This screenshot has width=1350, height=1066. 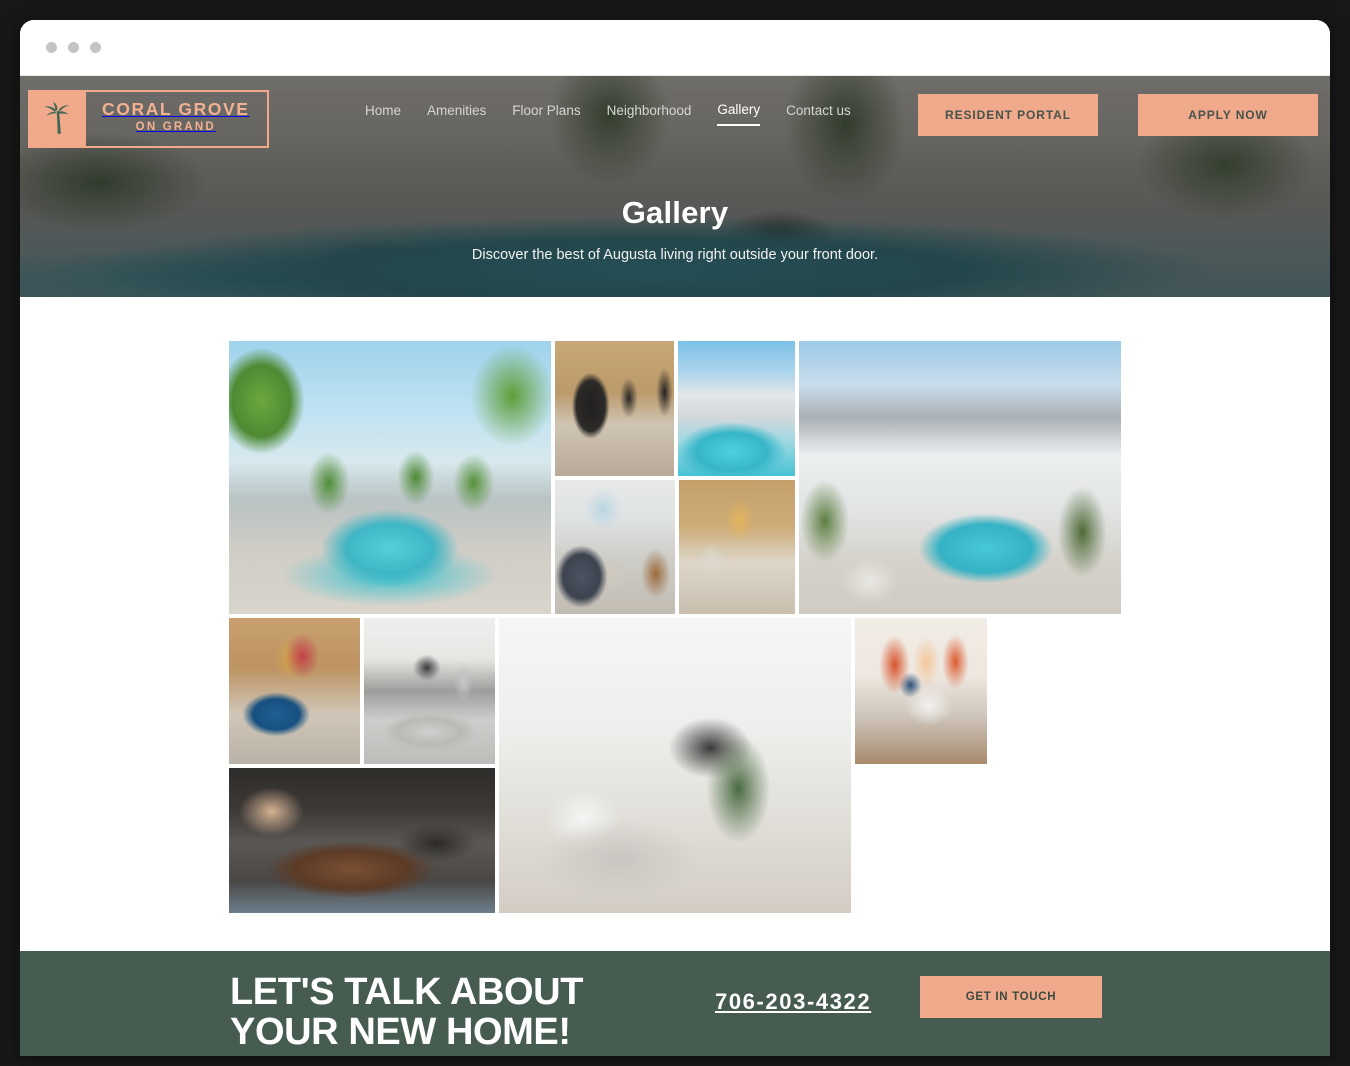 What do you see at coordinates (1008, 115) in the screenshot?
I see `resident-portal-button: RESIDENT PORTAL` at bounding box center [1008, 115].